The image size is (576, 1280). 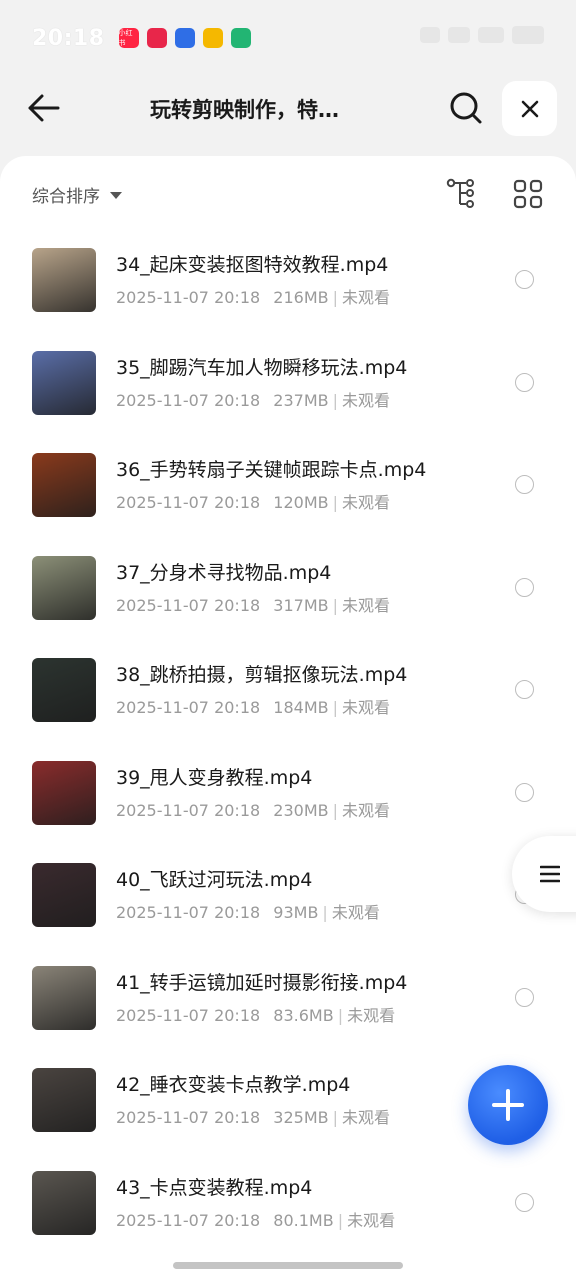 I want to click on signal-icon, so click(x=491, y=35).